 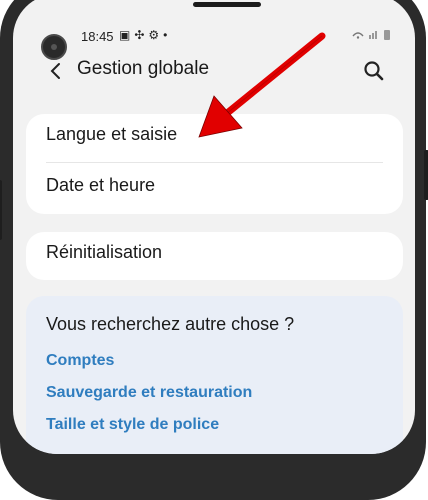 What do you see at coordinates (104, 252) in the screenshot?
I see `menu-item-reinitialisation: Réinitialisation` at bounding box center [104, 252].